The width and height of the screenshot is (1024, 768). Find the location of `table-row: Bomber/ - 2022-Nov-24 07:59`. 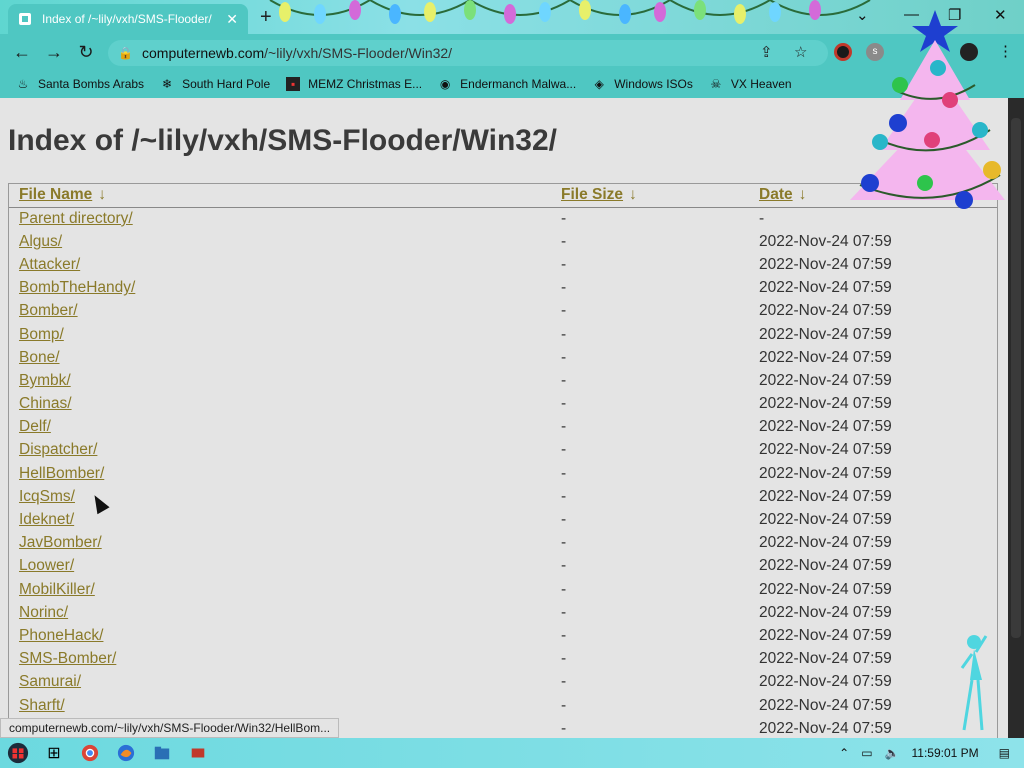

table-row: Bomber/ - 2022-Nov-24 07:59 is located at coordinates (503, 311).